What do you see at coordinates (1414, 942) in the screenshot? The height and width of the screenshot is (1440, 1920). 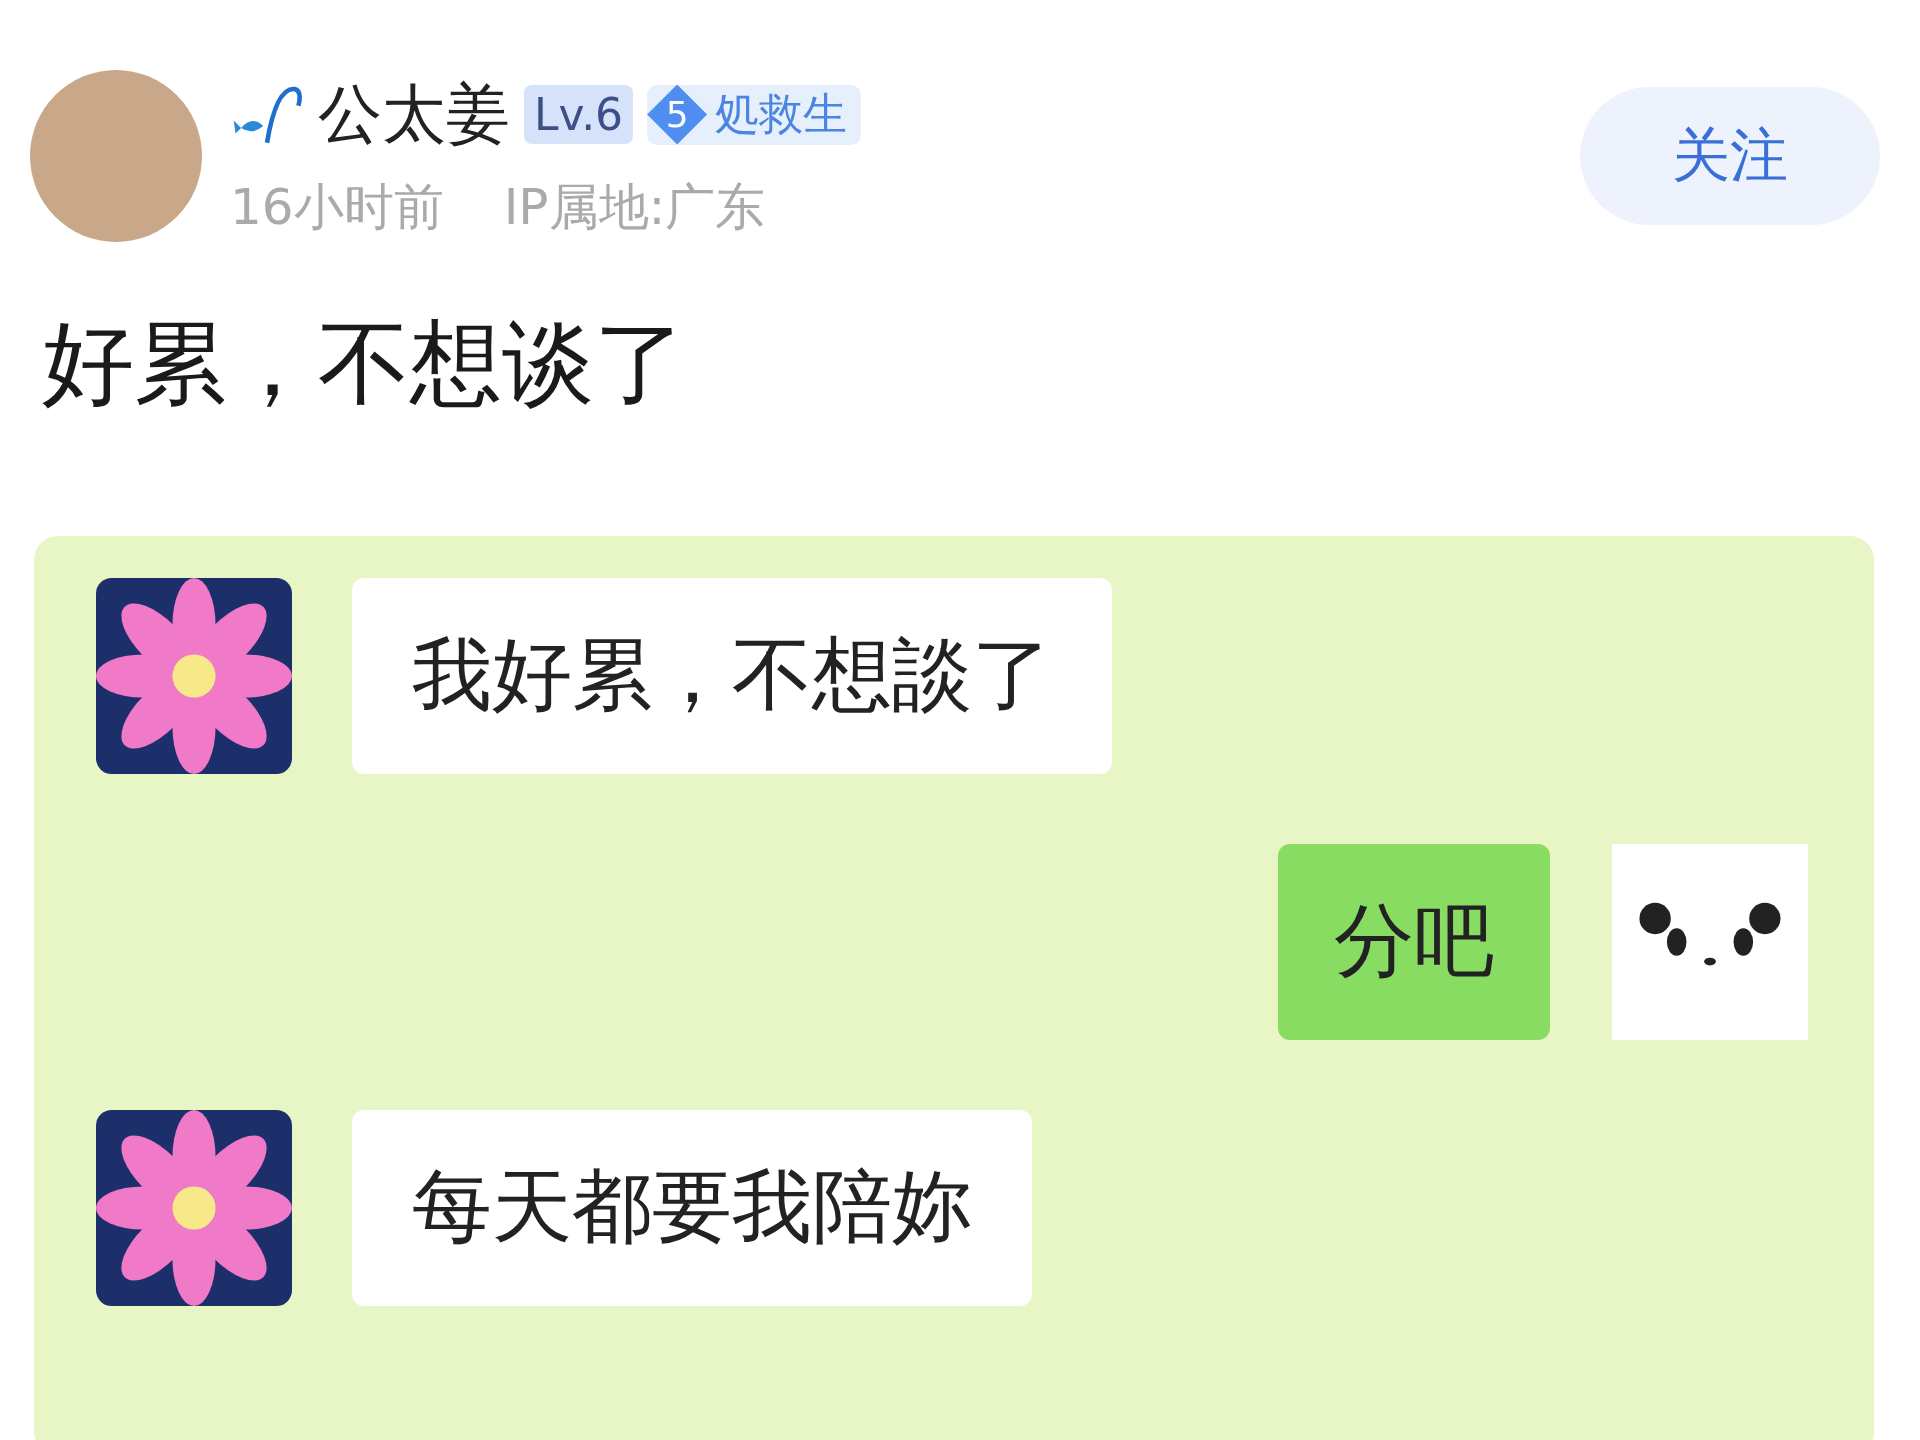 I see `chat-bubble: 分吧` at bounding box center [1414, 942].